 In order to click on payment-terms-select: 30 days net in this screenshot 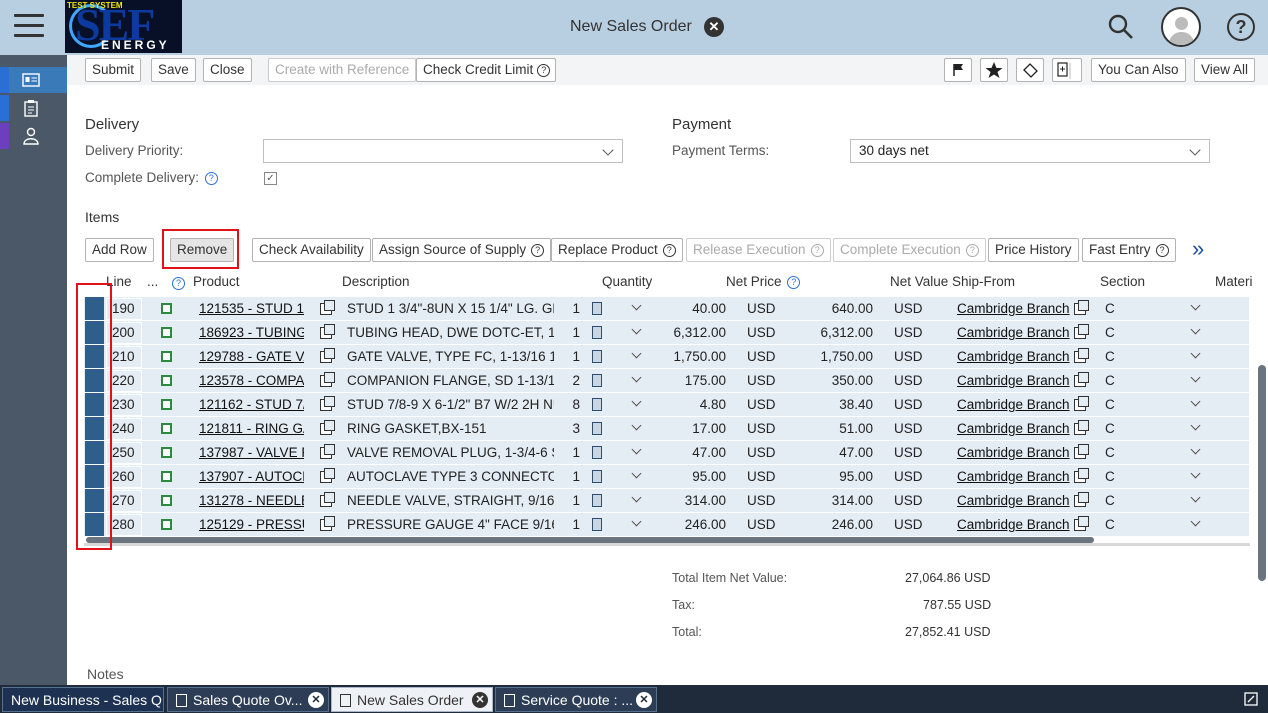, I will do `click(1030, 151)`.